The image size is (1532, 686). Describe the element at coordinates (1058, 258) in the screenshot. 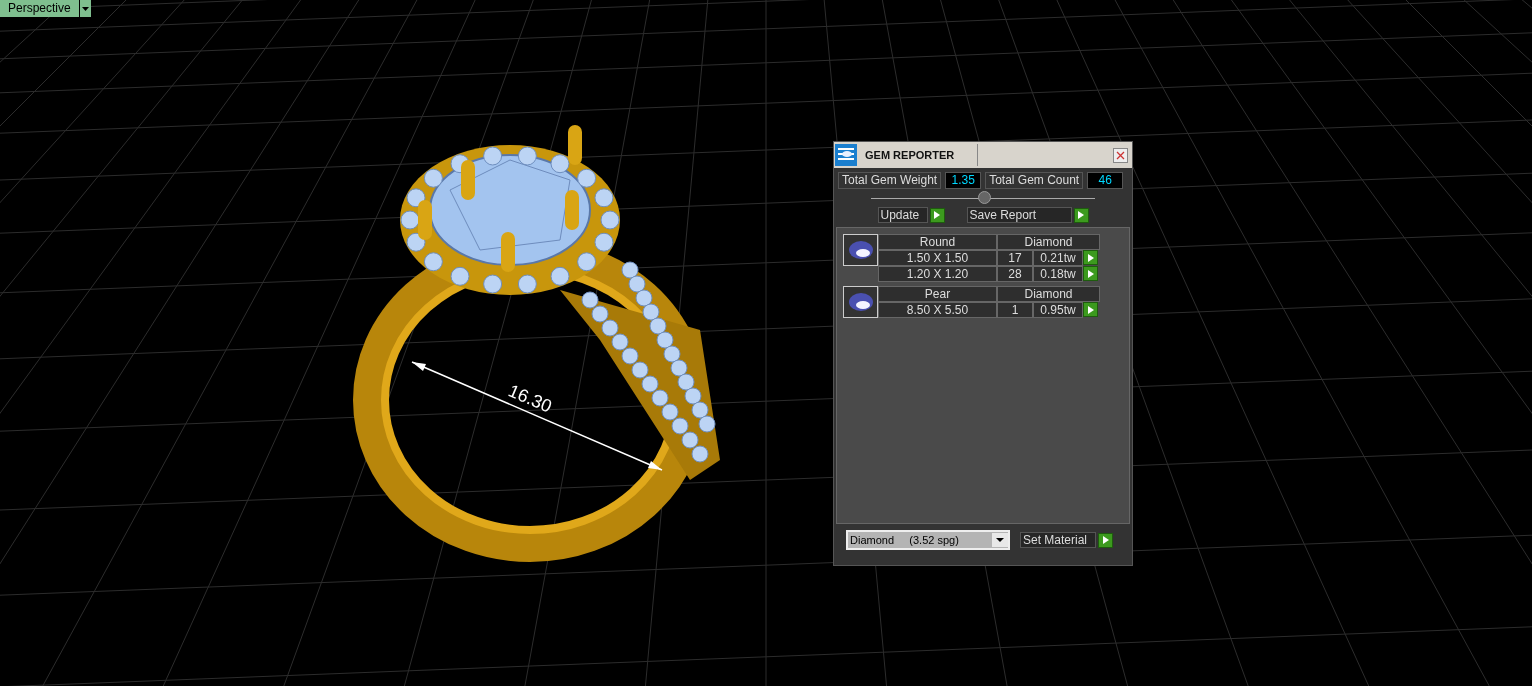

I see `table-cell: 0.21tw` at that location.